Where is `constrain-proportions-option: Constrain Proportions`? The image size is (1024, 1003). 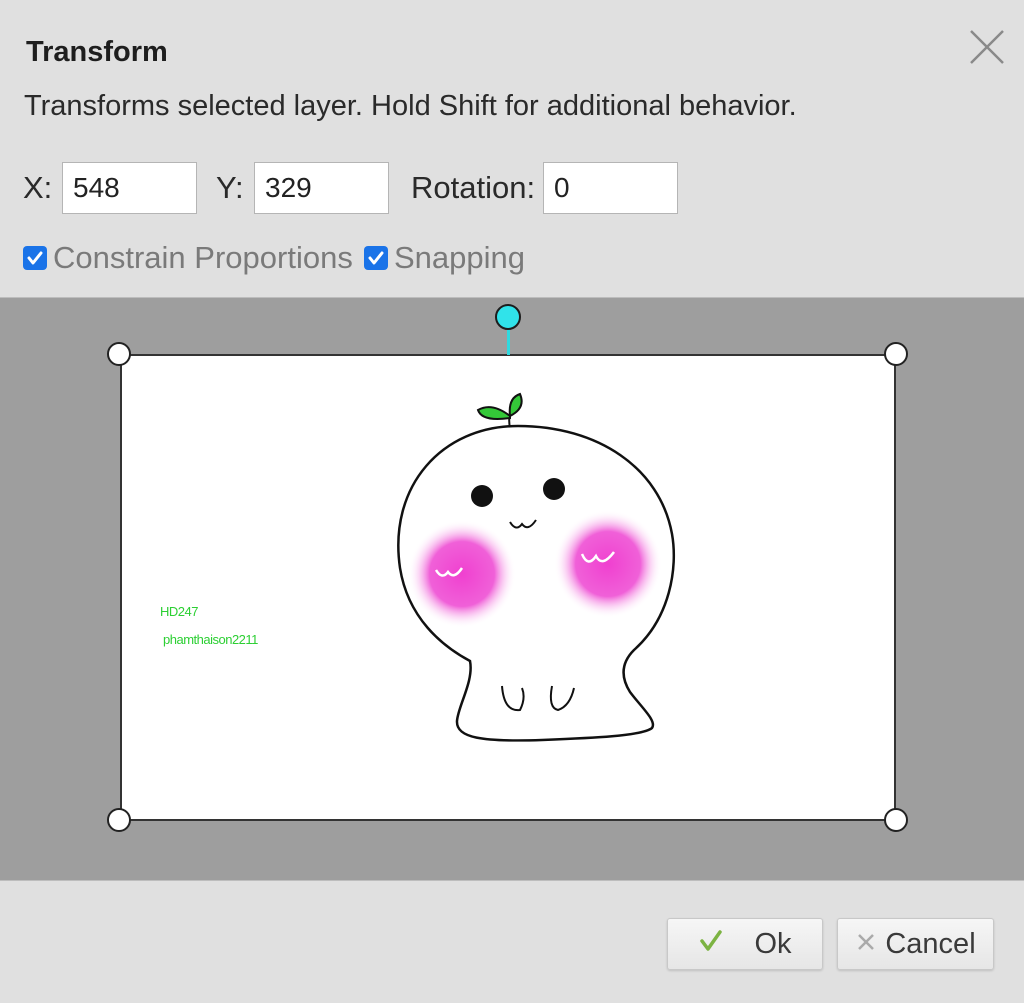
constrain-proportions-option: Constrain Proportions is located at coordinates (188, 258).